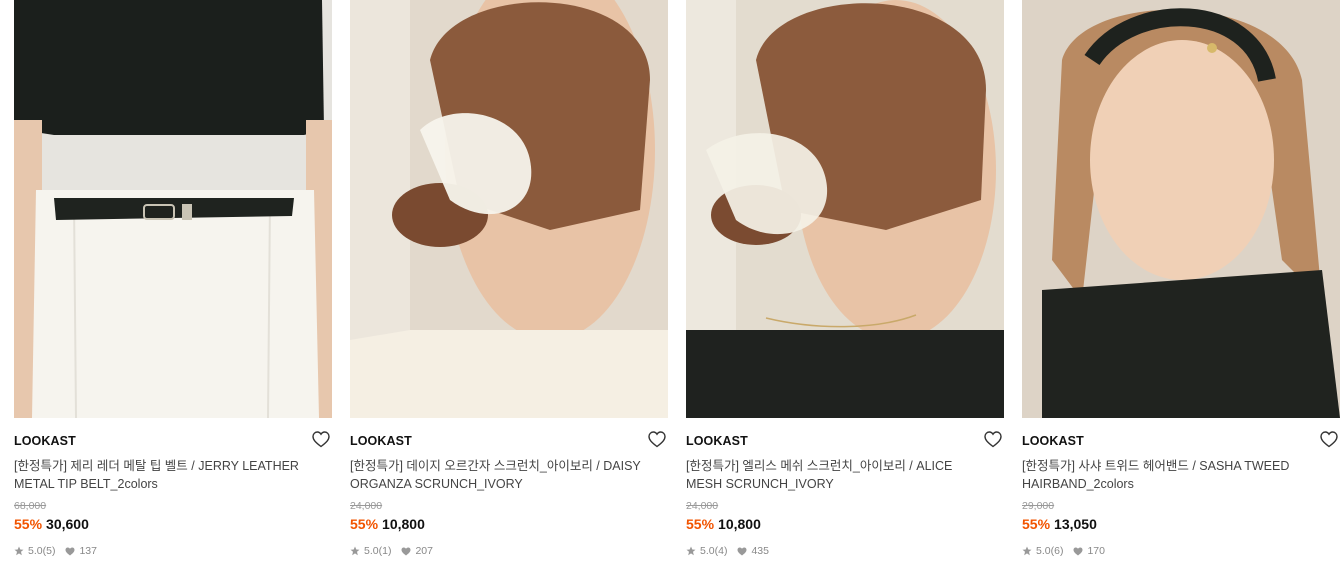 The height and width of the screenshot is (567, 1343). What do you see at coordinates (67, 524) in the screenshot?
I see `sale-price: 30,600` at bounding box center [67, 524].